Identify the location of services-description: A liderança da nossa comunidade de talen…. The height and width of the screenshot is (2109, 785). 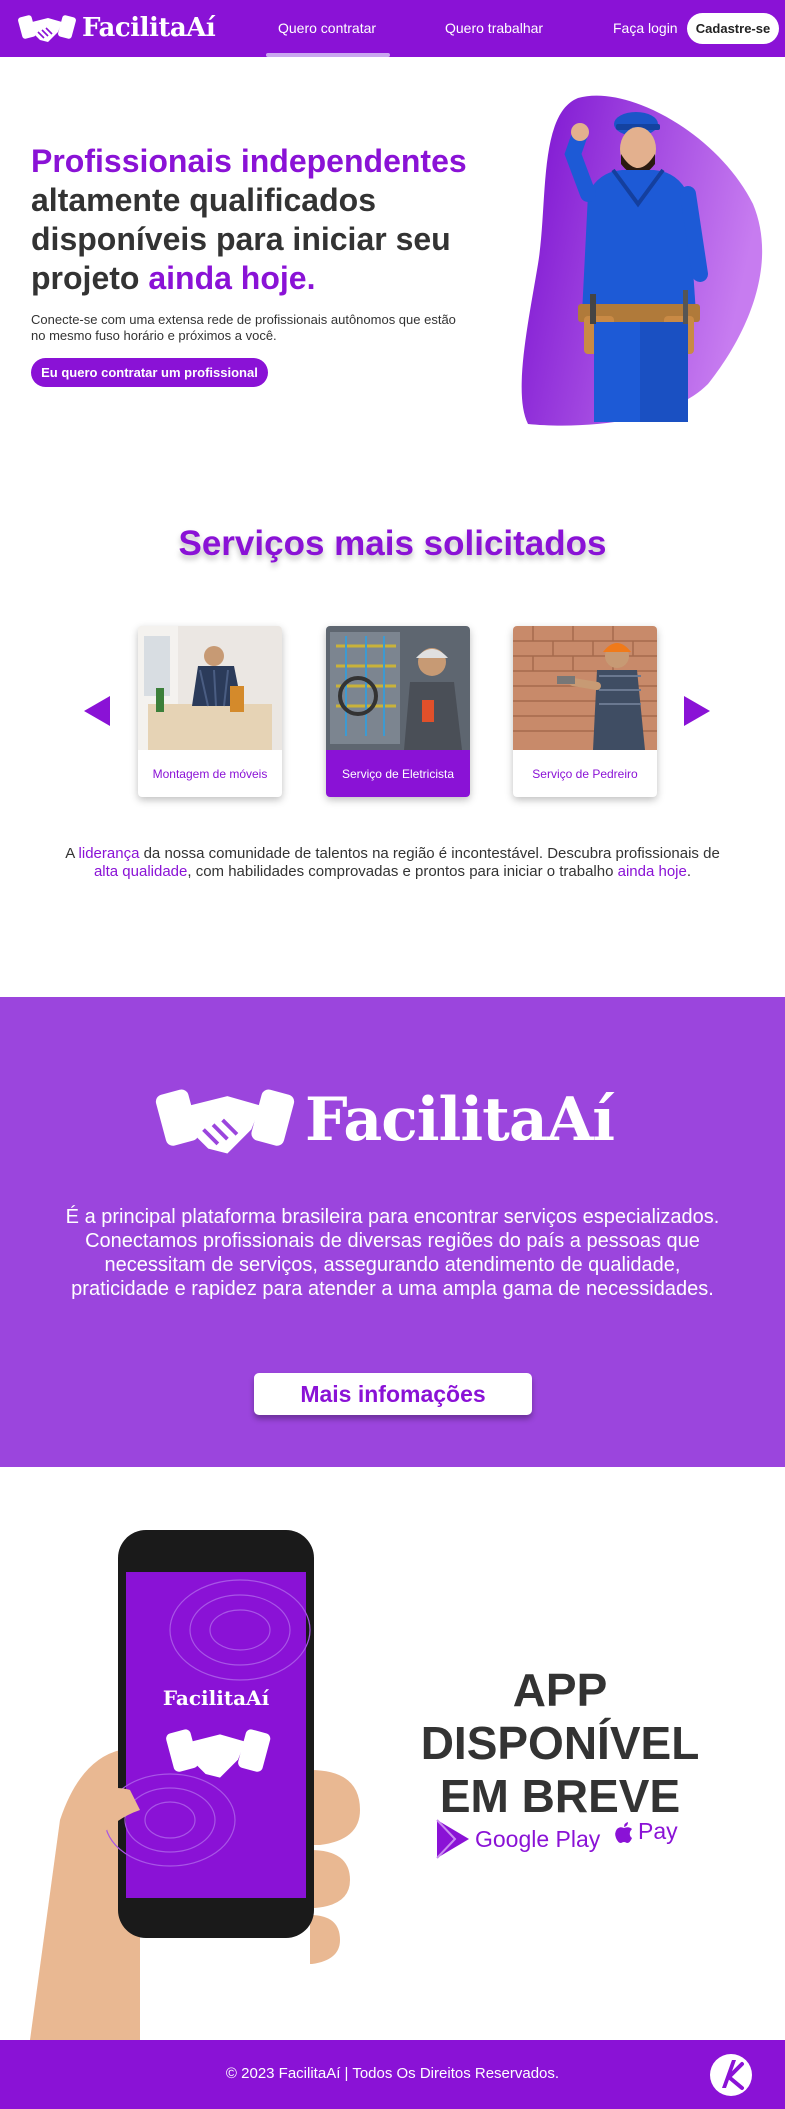
(392, 863).